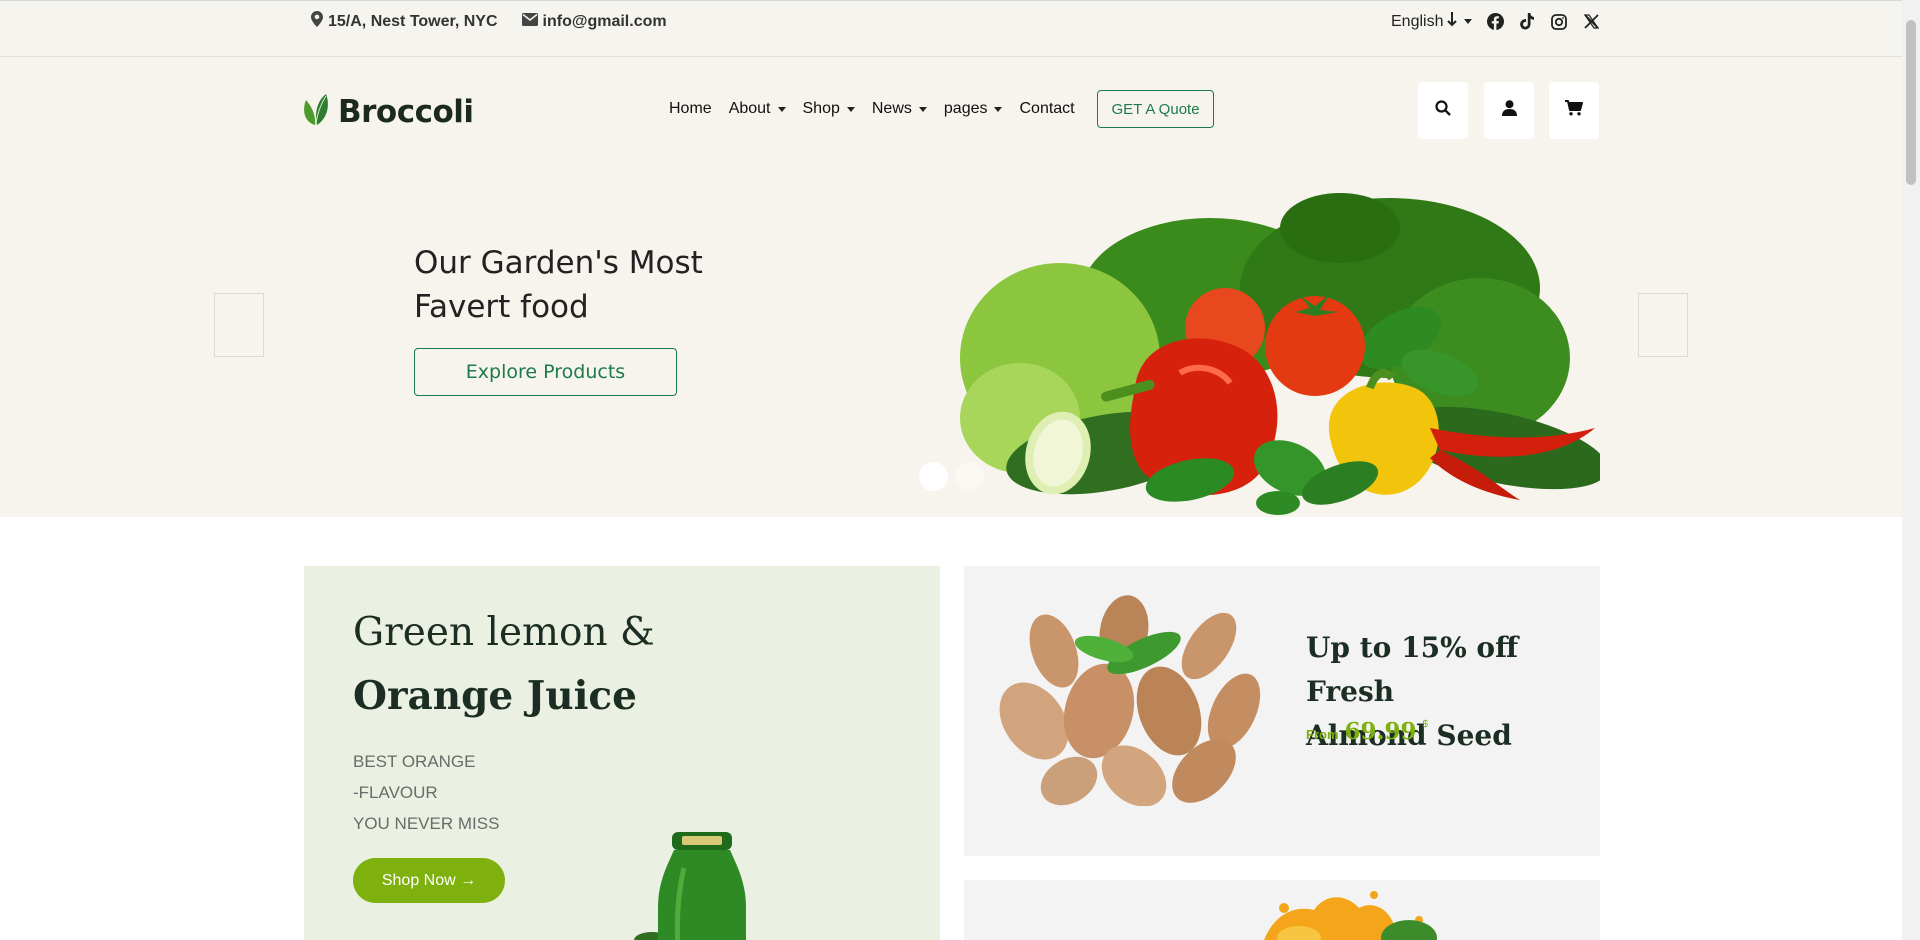 The height and width of the screenshot is (940, 1920). Describe the element at coordinates (933, 476) in the screenshot. I see `slider-dot-active` at that location.